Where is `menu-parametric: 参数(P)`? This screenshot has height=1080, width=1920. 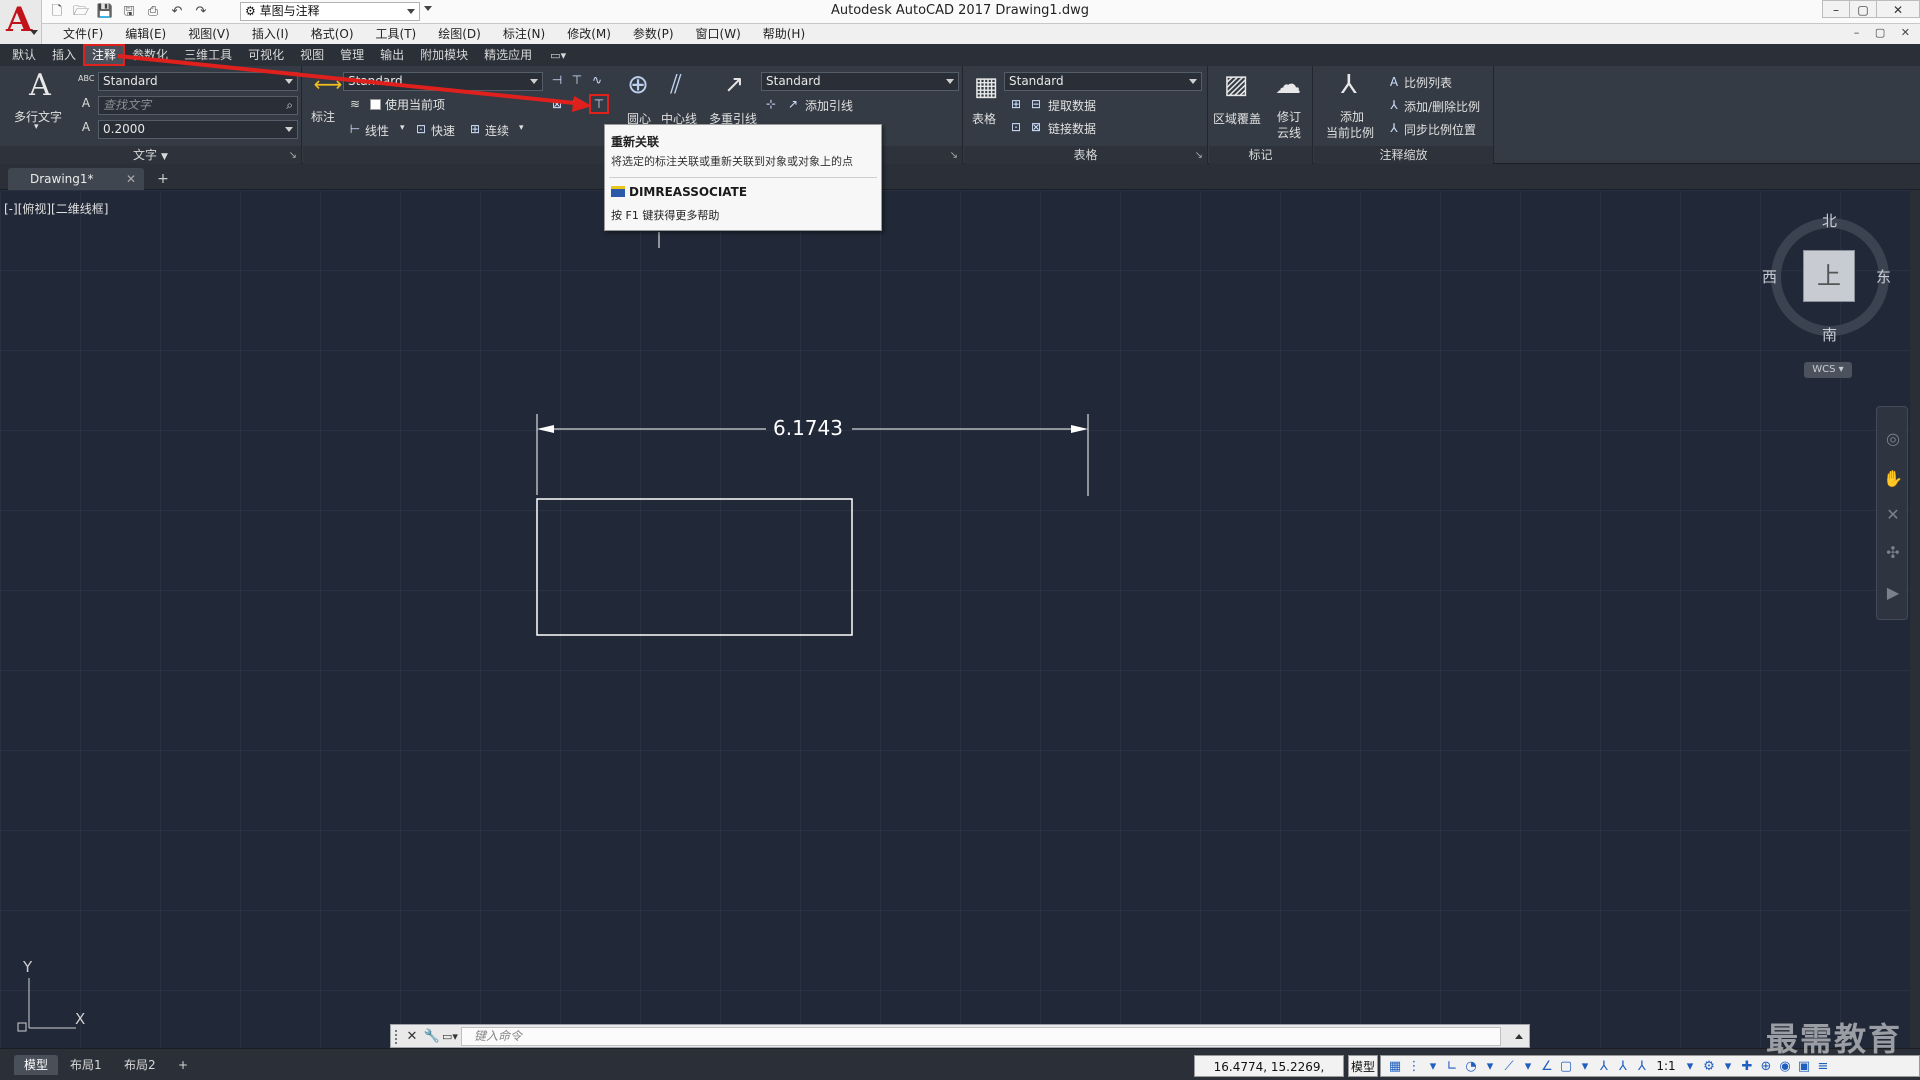 menu-parametric: 参数(P) is located at coordinates (653, 34).